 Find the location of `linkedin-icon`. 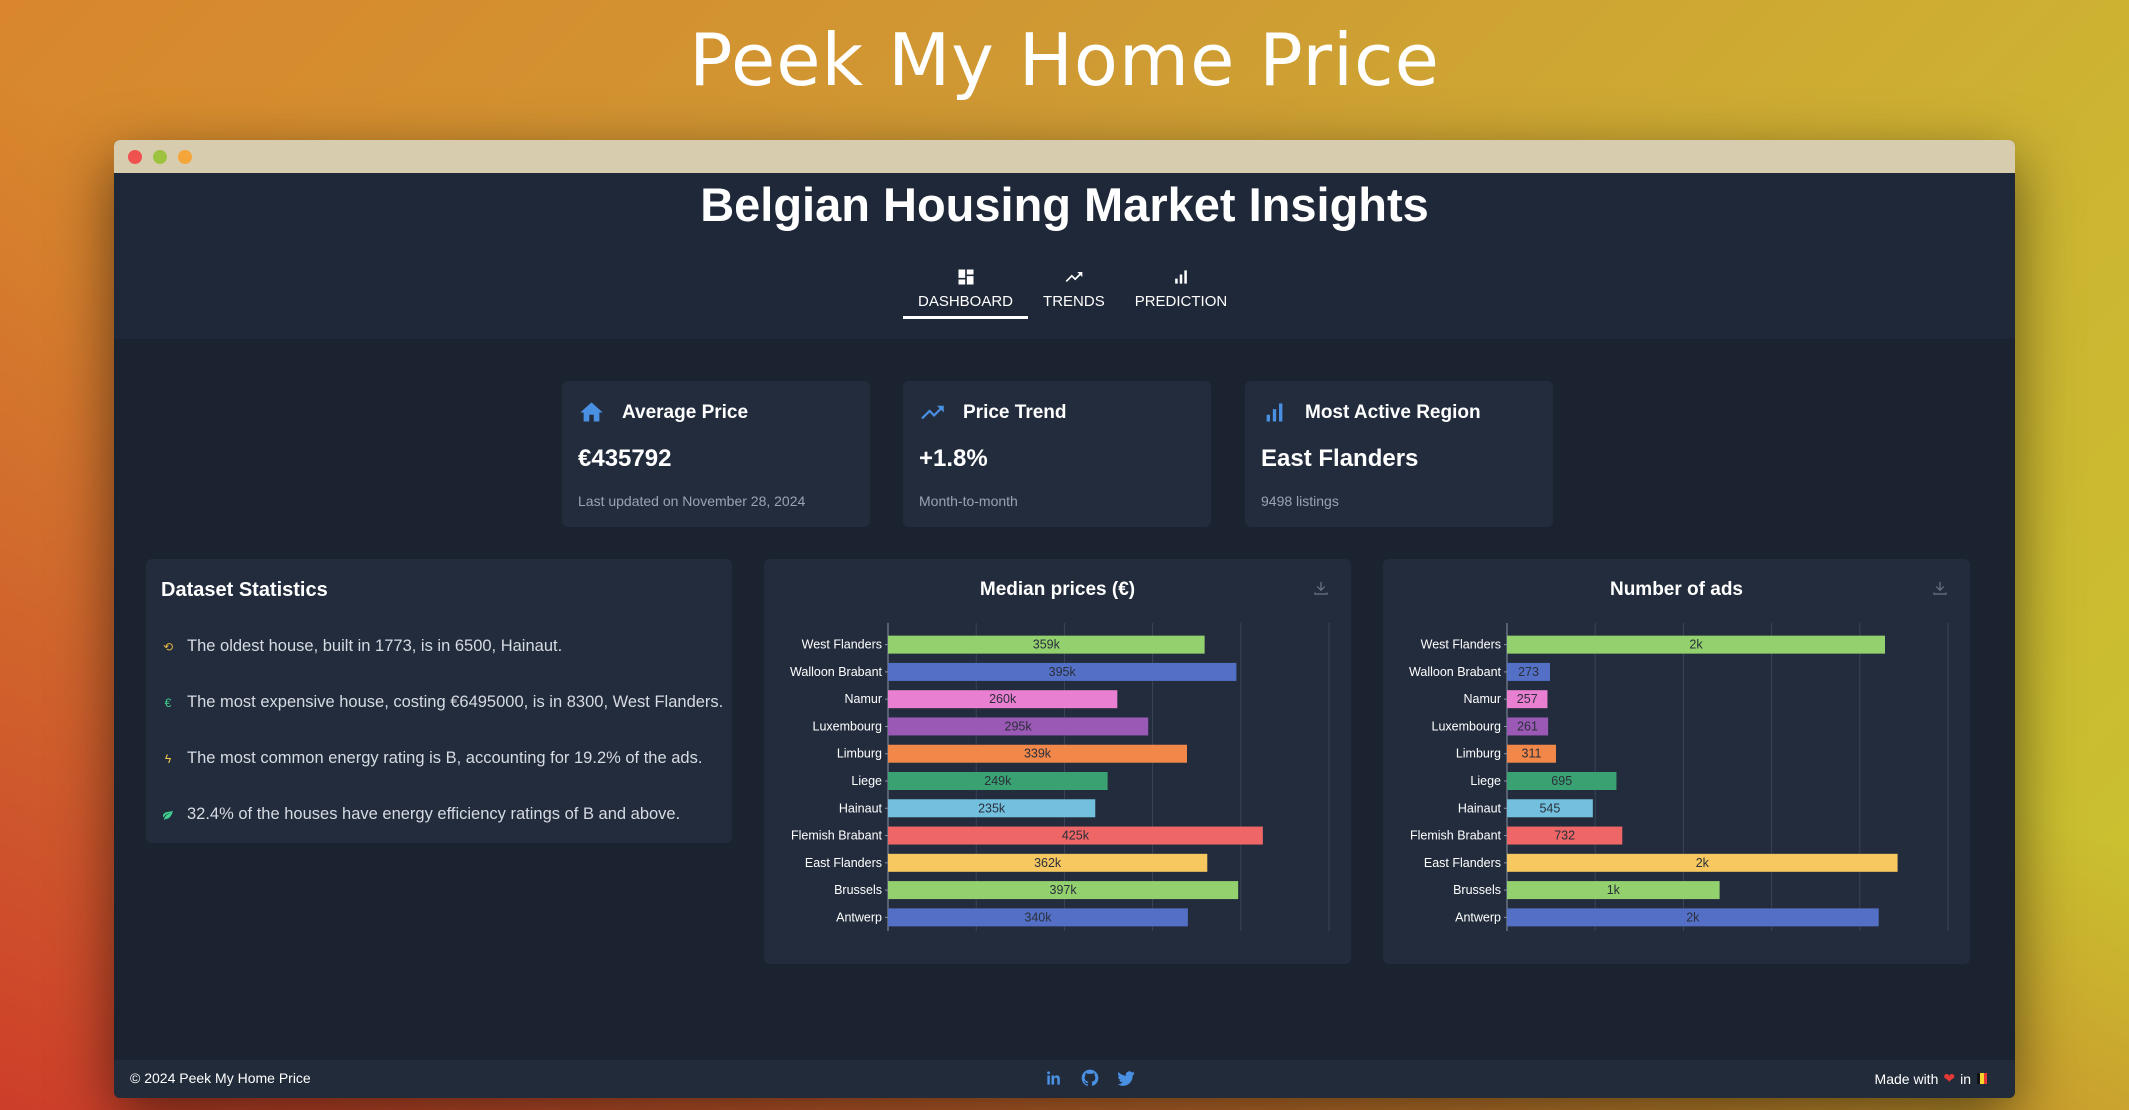

linkedin-icon is located at coordinates (1054, 1078).